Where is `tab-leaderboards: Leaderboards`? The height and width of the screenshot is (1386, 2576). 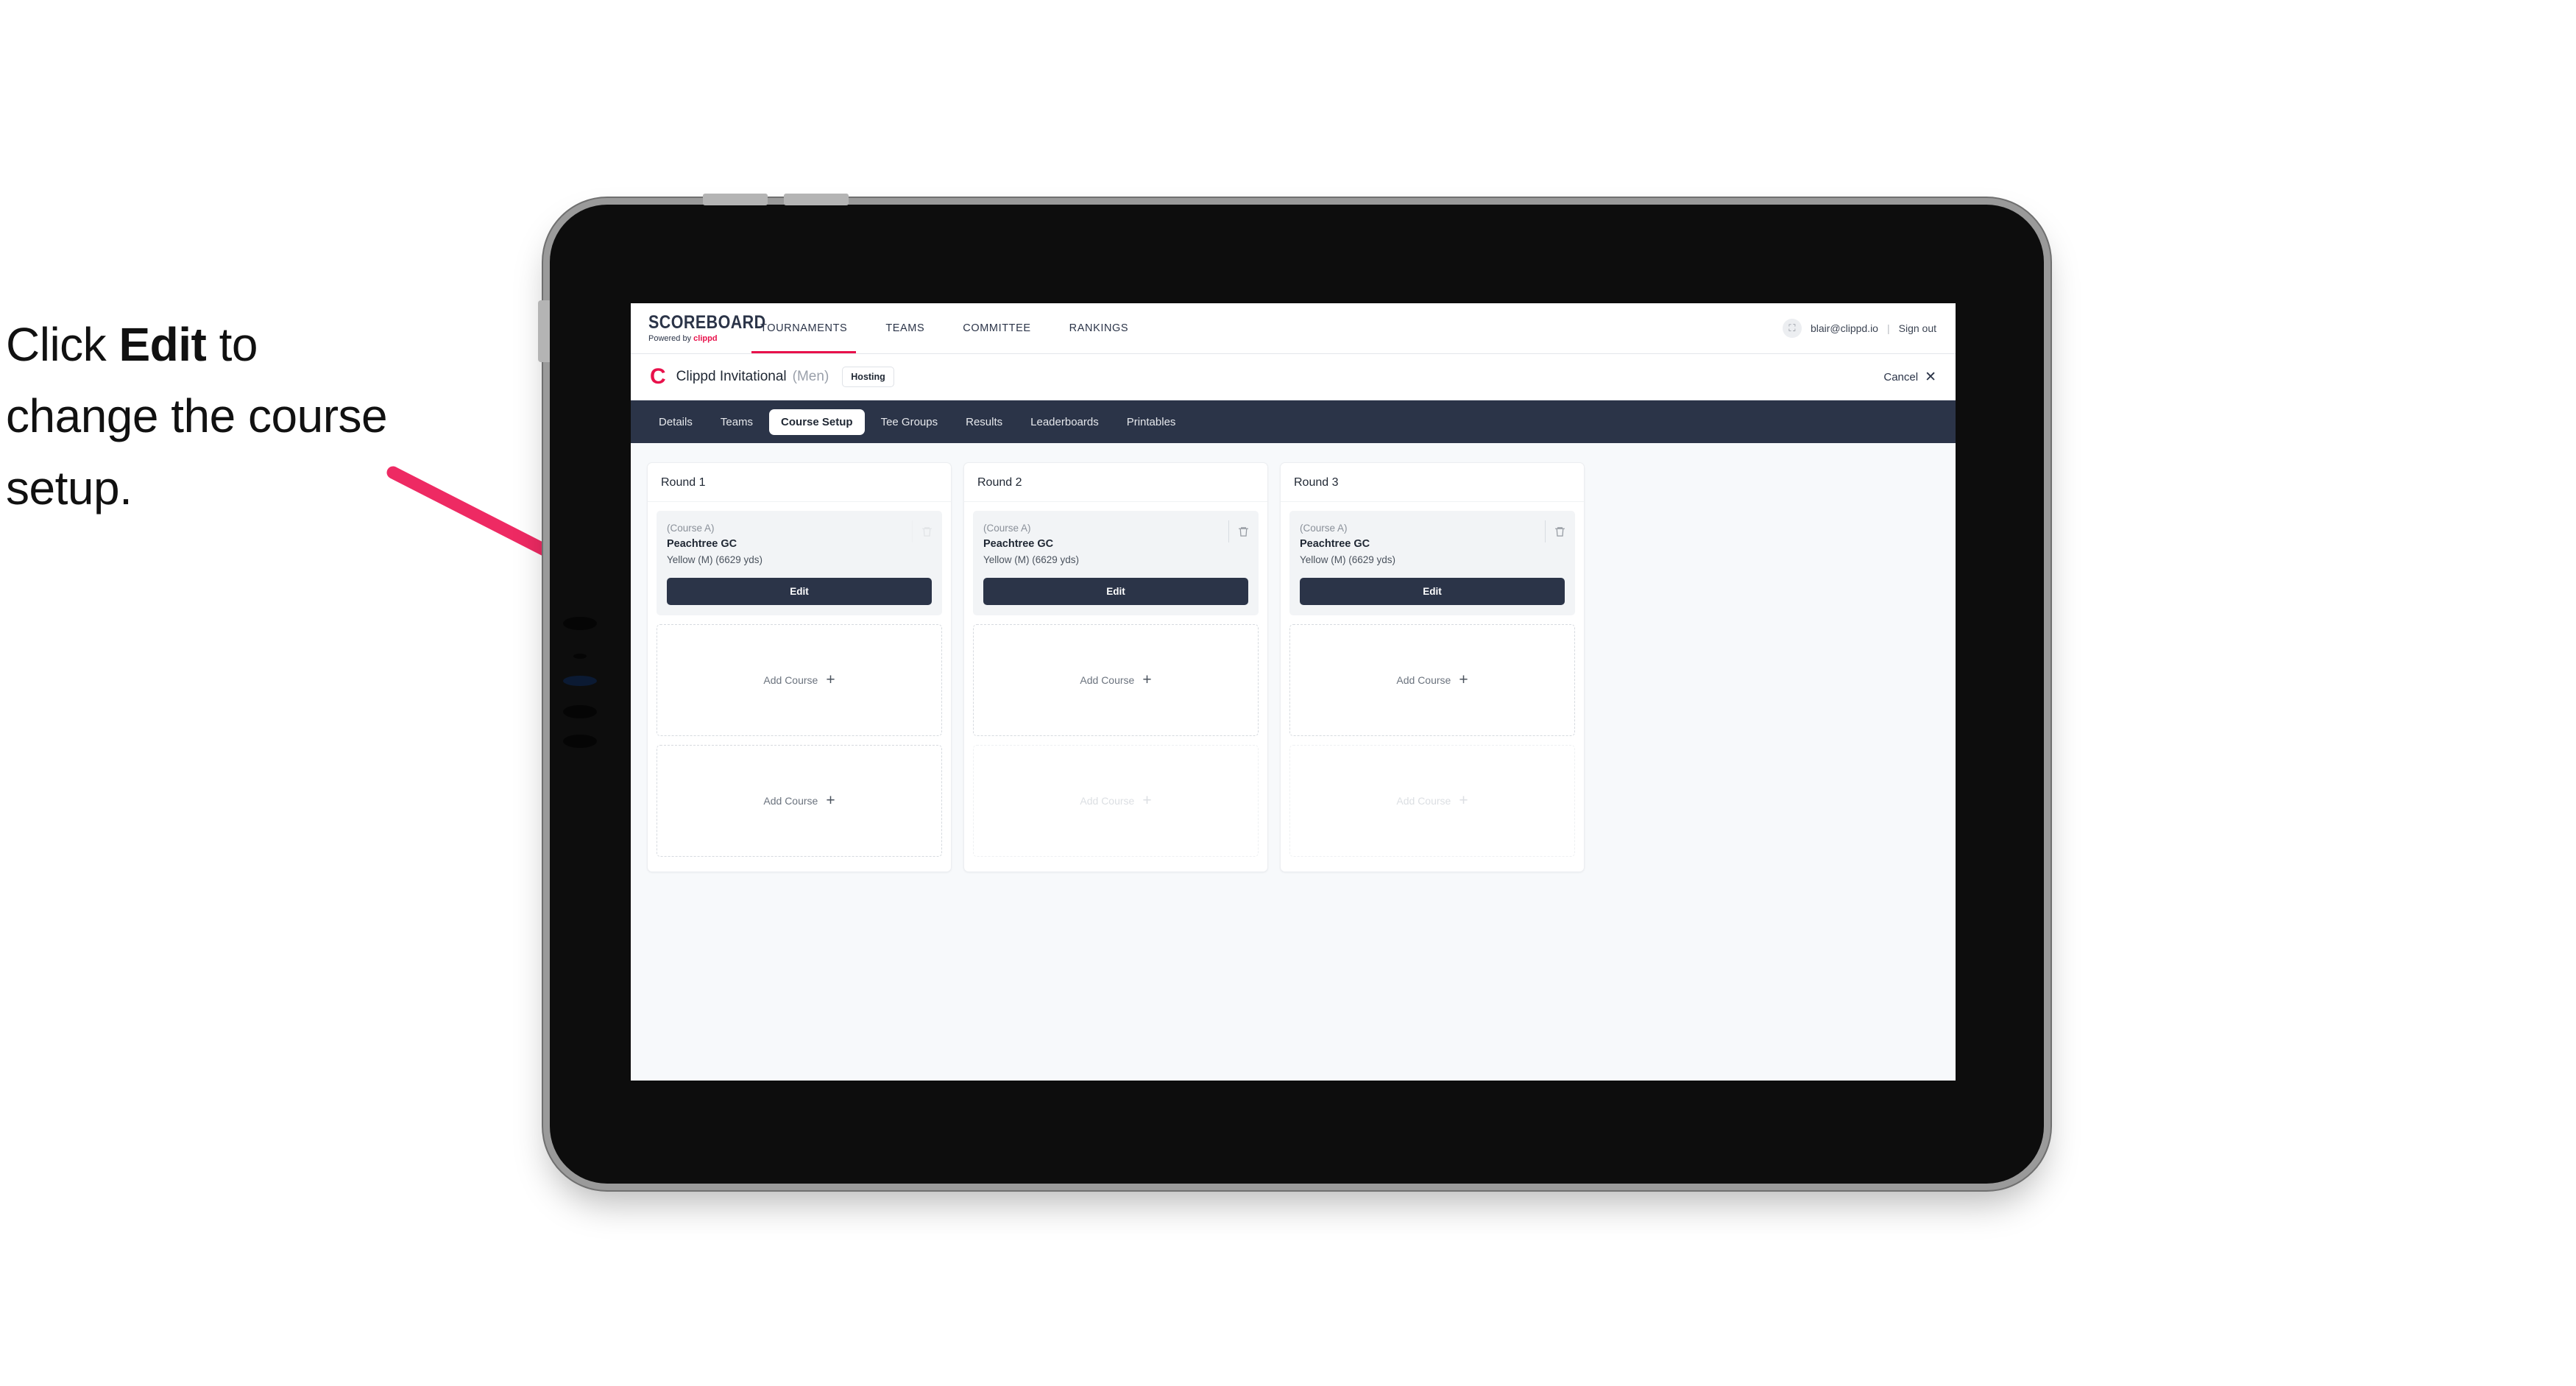
tab-leaderboards: Leaderboards is located at coordinates (1065, 422).